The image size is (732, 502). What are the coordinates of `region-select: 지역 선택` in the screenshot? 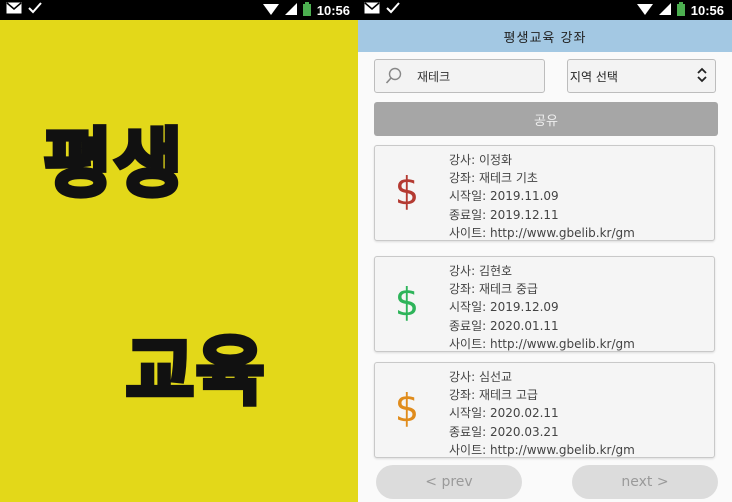 It's located at (641, 76).